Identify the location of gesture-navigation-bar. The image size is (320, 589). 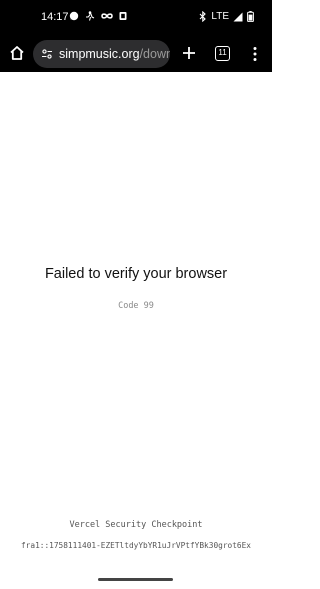
(135, 579).